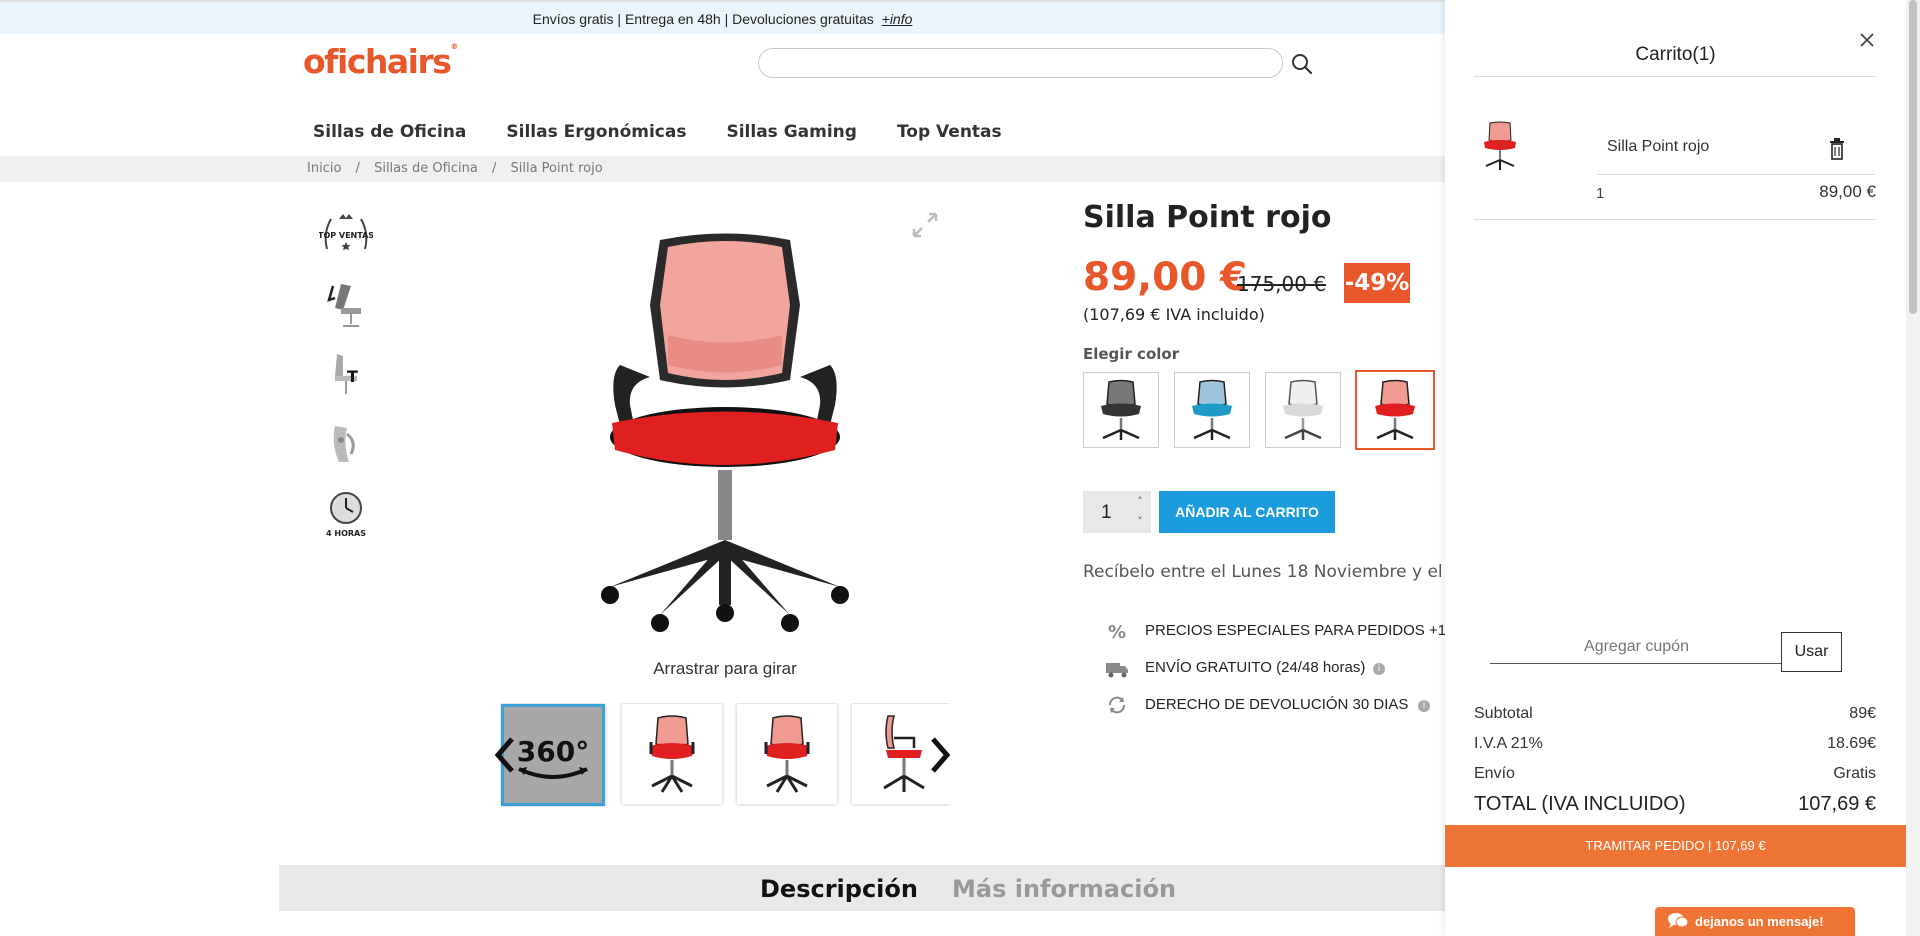 This screenshot has height=936, width=1920. What do you see at coordinates (897, 19) in the screenshot?
I see `info-link: +info` at bounding box center [897, 19].